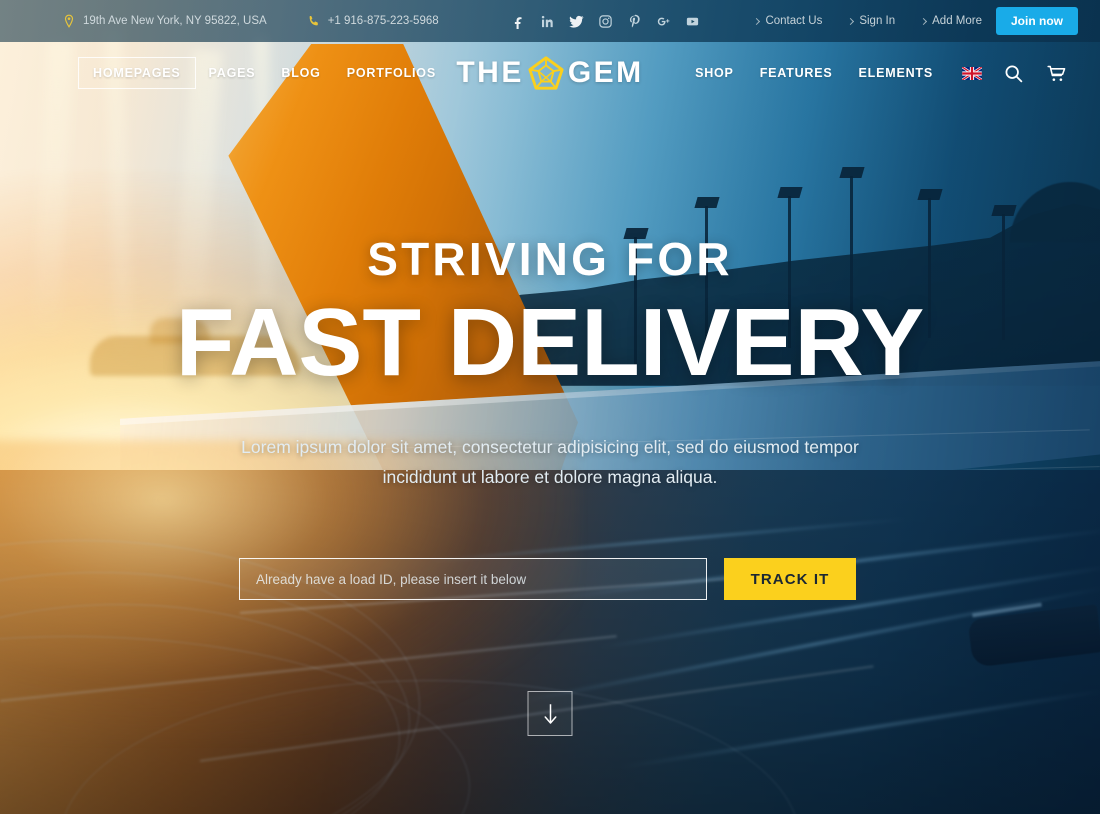  Describe the element at coordinates (546, 73) in the screenshot. I see `gem-pentagon-icon` at that location.